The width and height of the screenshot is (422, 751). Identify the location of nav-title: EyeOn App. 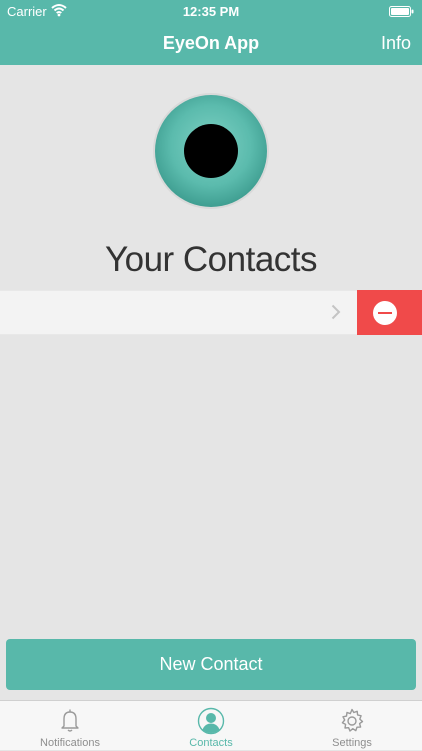
(211, 43).